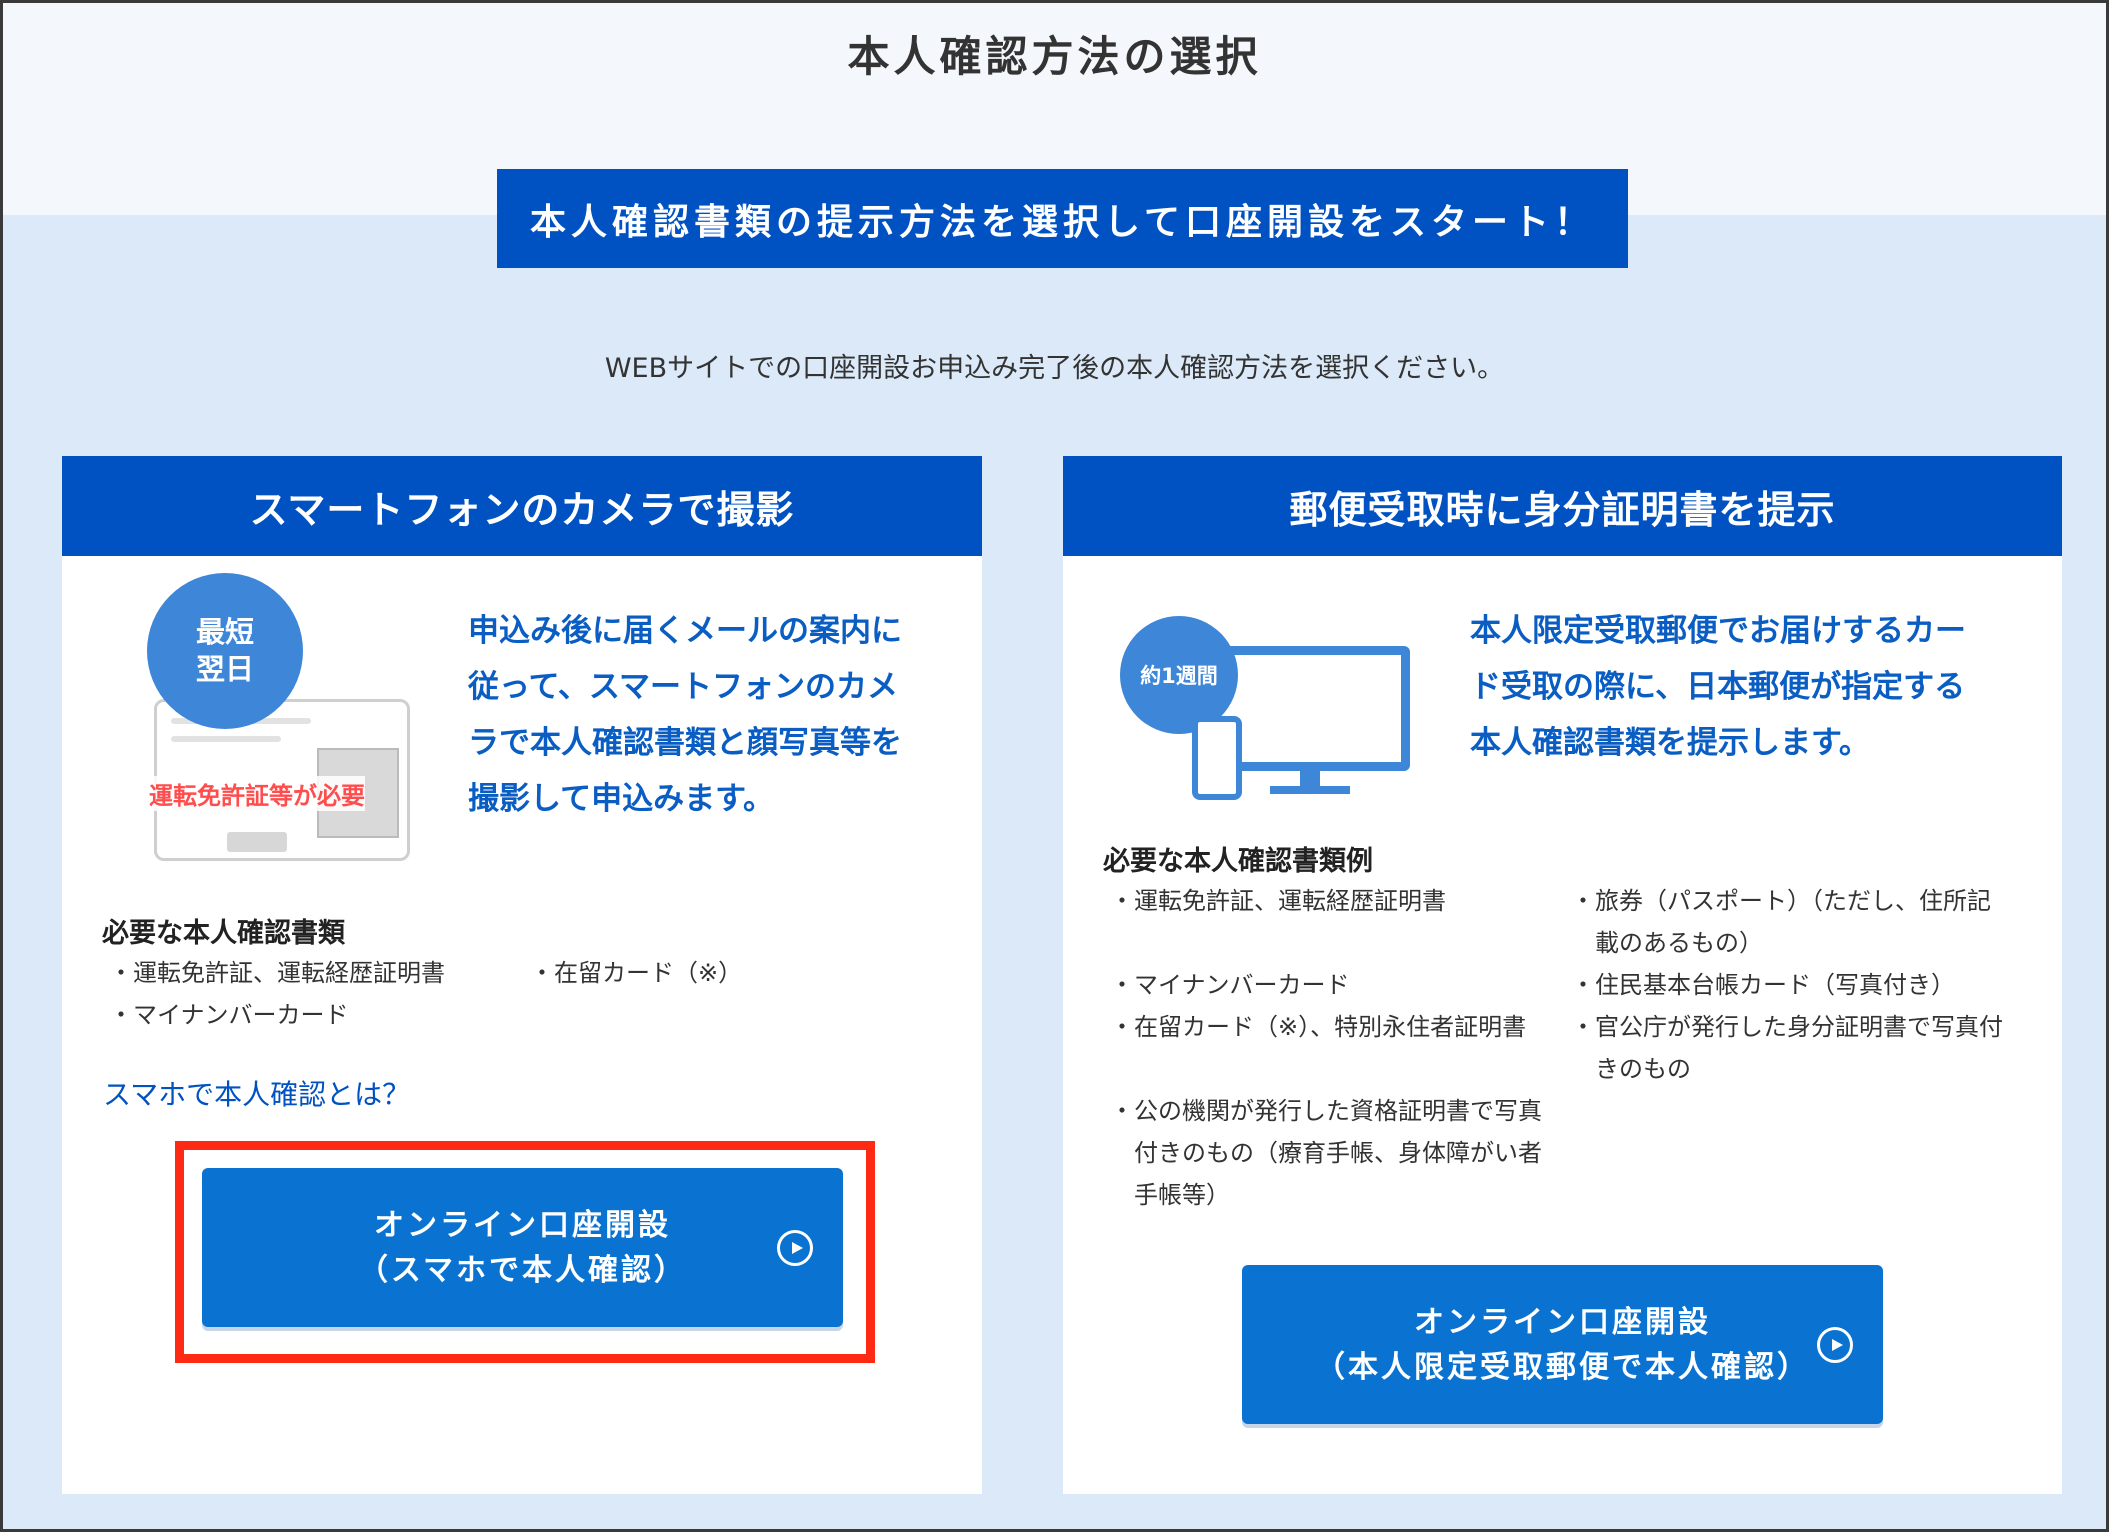  What do you see at coordinates (307, 723) in the screenshot?
I see `license-card-illustration: 最短 翌日 運転免許証等が必要` at bounding box center [307, 723].